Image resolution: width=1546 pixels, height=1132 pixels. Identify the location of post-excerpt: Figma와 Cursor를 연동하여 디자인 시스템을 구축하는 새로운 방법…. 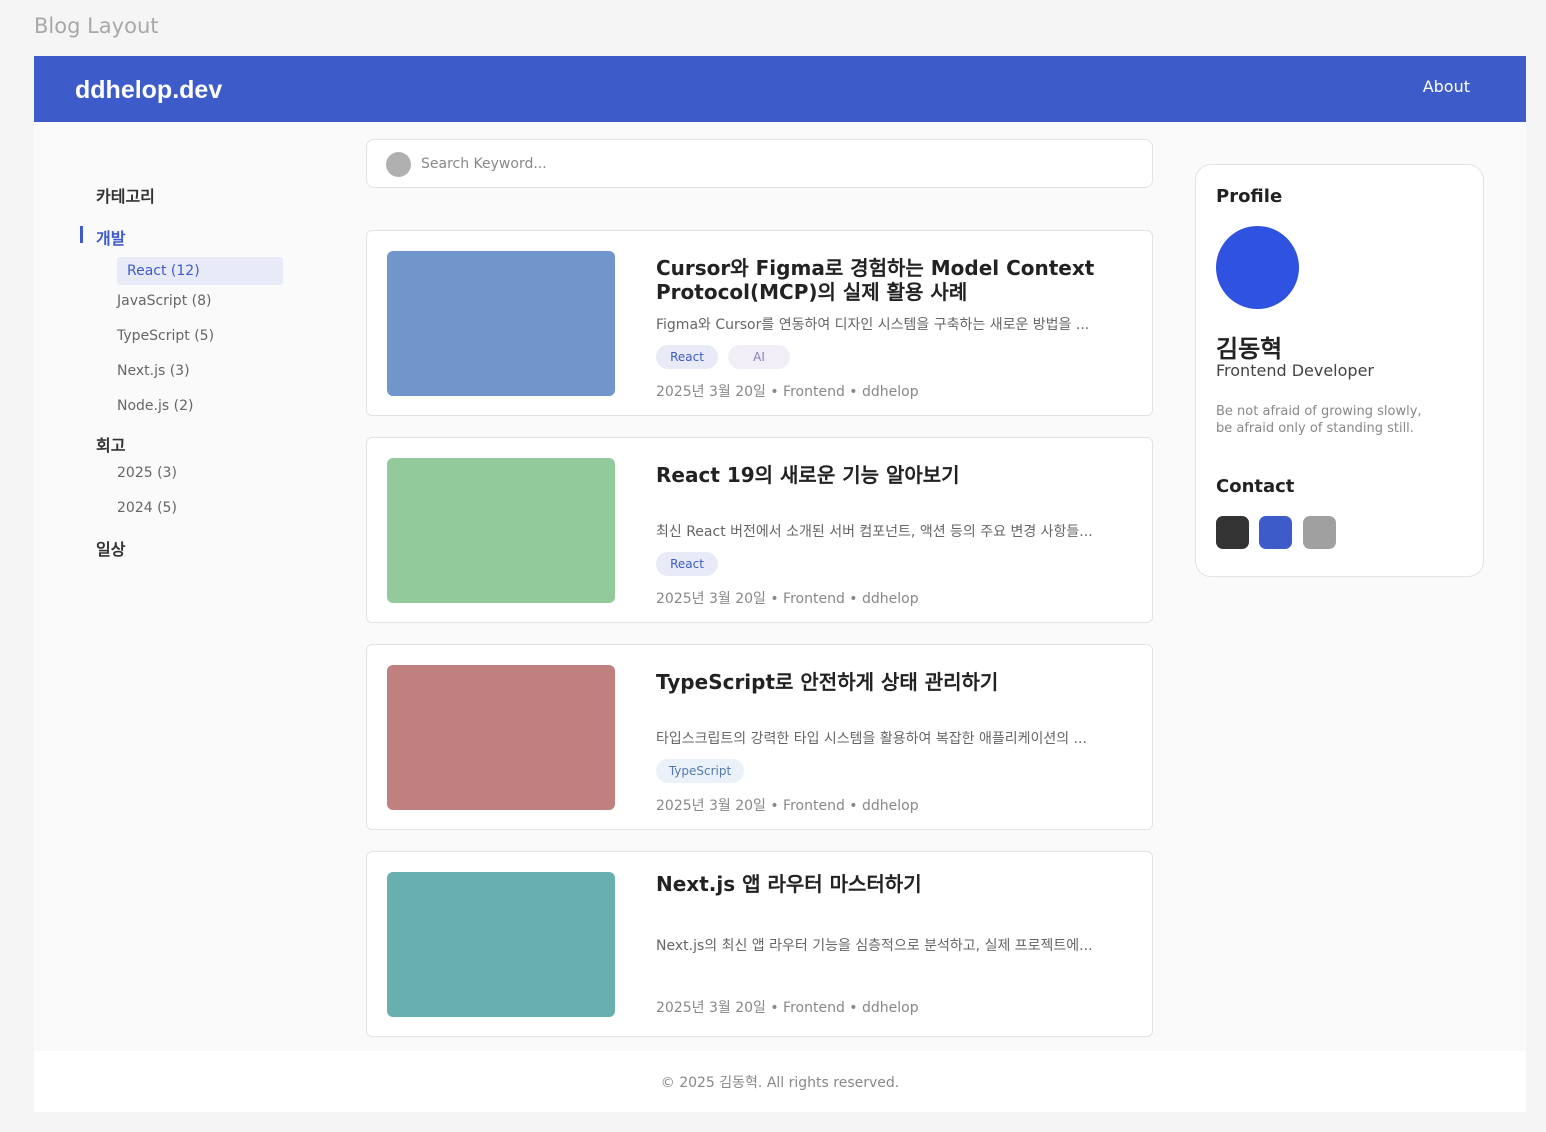
(873, 325).